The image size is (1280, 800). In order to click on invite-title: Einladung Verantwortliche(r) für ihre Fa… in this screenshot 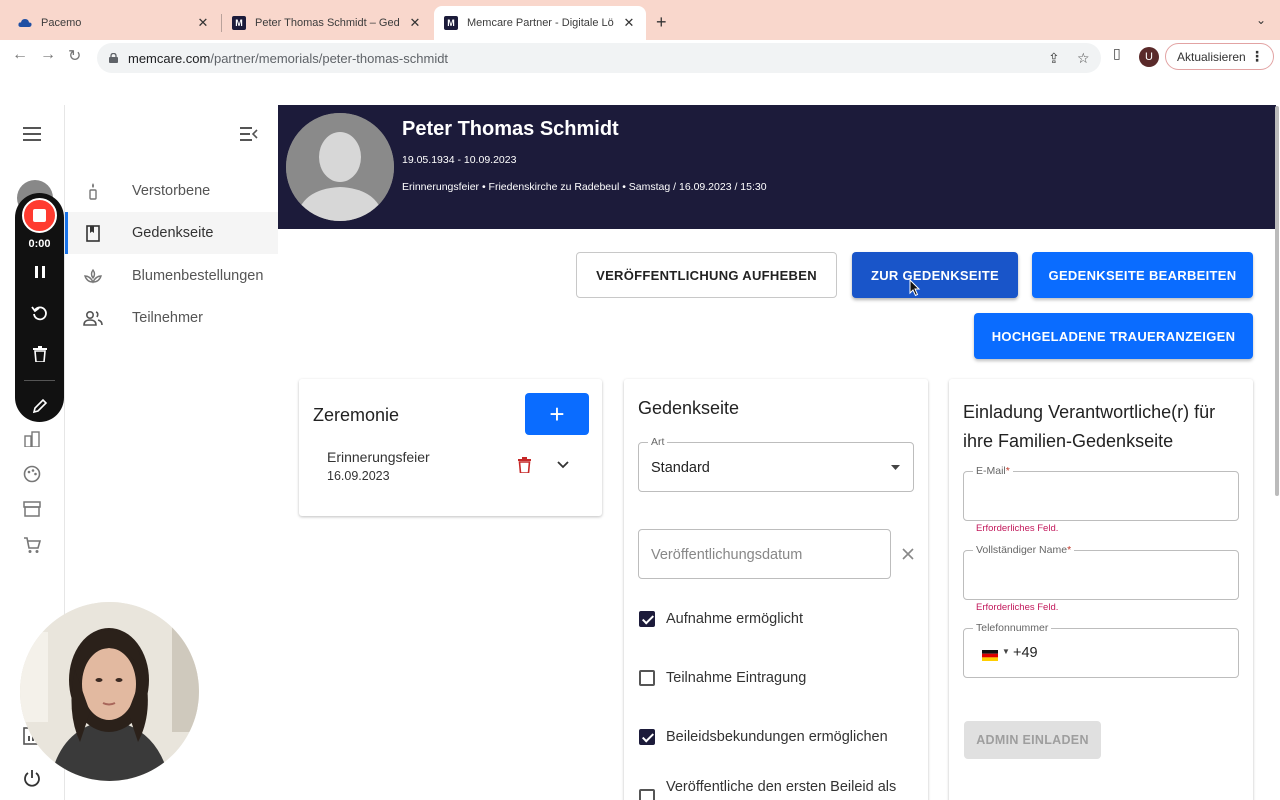, I will do `click(1089, 427)`.